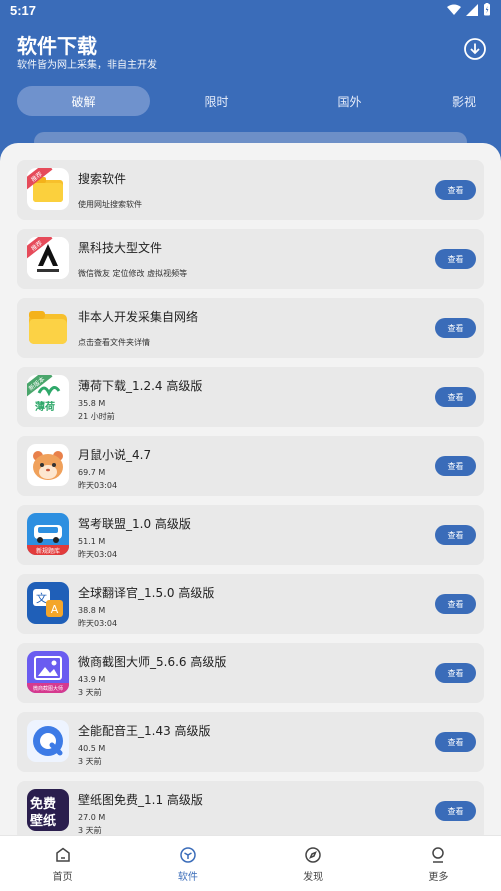 This screenshot has height=891, width=501. What do you see at coordinates (250, 466) in the screenshot?
I see `list-item: 月鼠小说_4.7 69.7 M 昨天03:04 查看` at bounding box center [250, 466].